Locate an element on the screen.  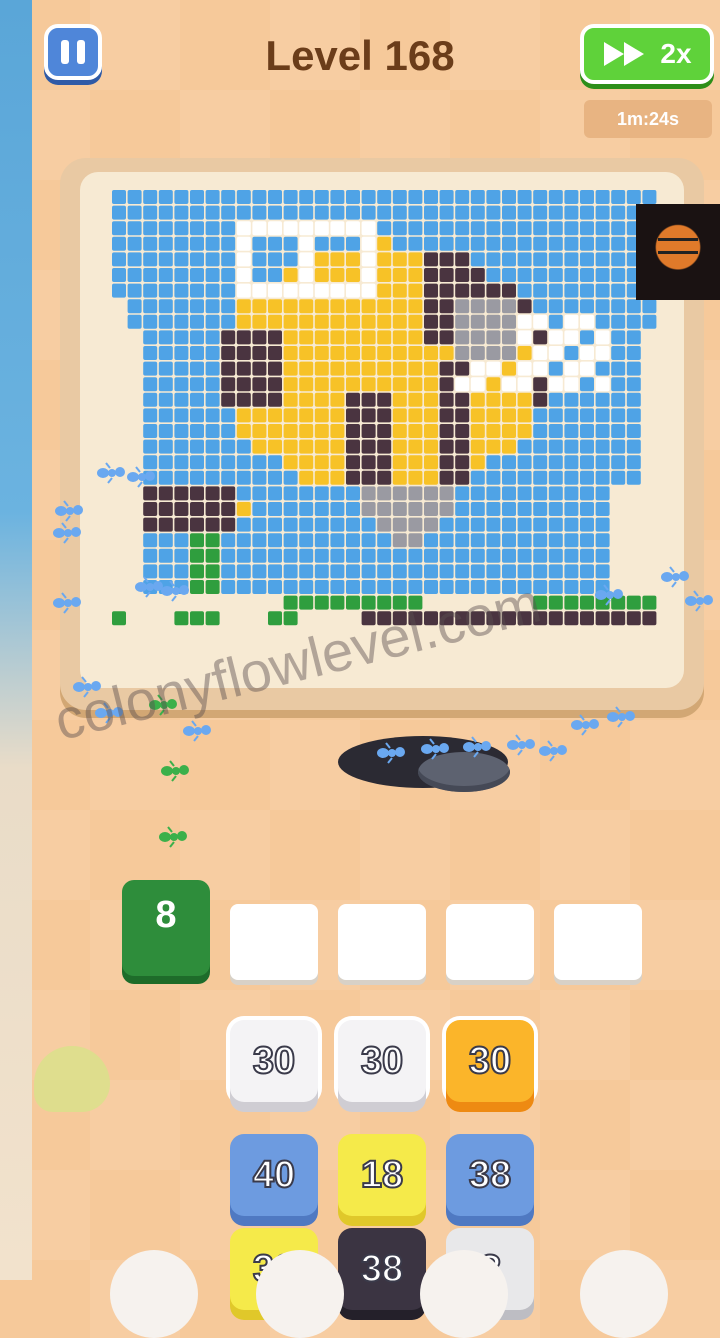
tile-2: 30 is located at coordinates (490, 1061).